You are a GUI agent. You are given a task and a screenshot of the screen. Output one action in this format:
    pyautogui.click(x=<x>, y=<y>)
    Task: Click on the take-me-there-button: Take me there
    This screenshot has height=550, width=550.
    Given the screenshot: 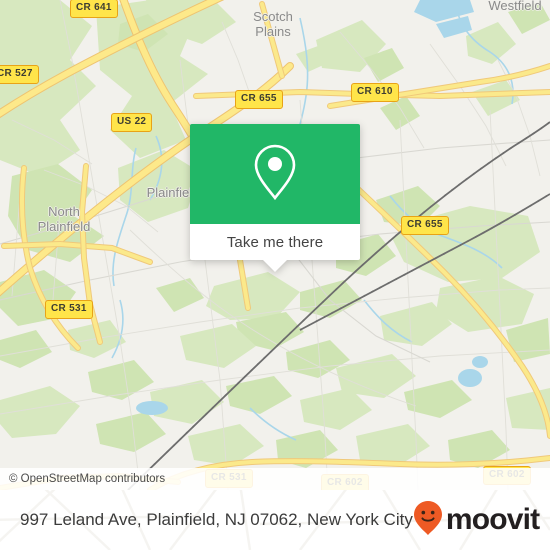 What is the action you would take?
    pyautogui.click(x=275, y=242)
    